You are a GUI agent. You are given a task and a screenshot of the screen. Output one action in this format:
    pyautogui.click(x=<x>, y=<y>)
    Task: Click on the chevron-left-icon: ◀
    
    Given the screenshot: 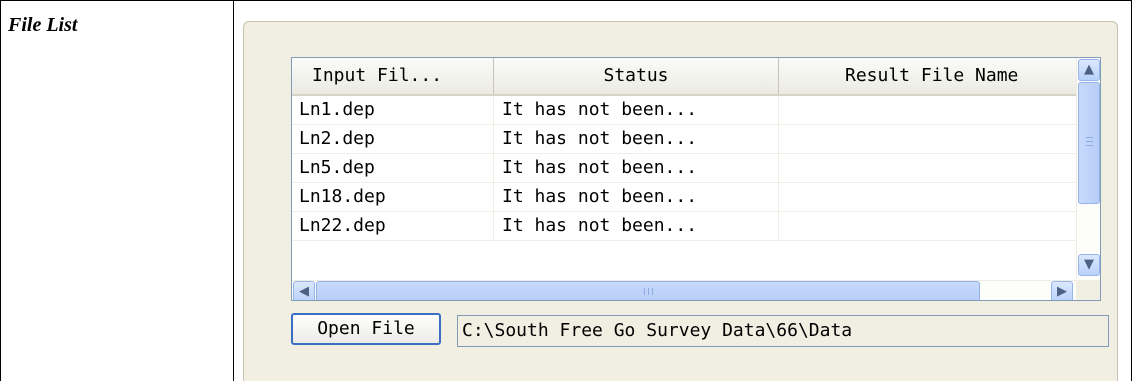 What is the action you would take?
    pyautogui.click(x=304, y=290)
    